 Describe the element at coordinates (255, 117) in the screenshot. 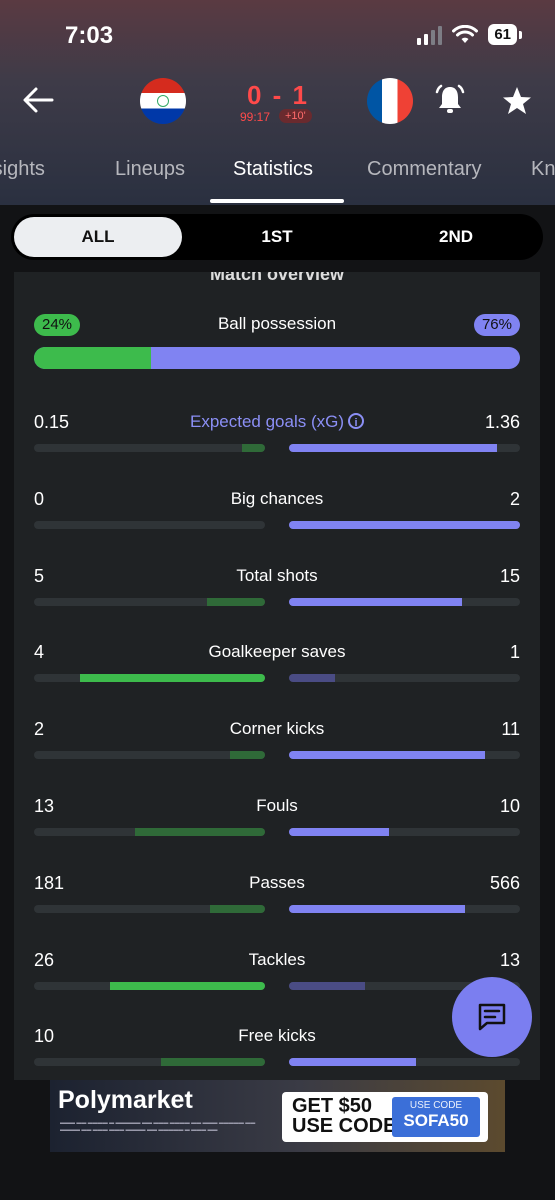

I see `match-clock: 99:17` at that location.